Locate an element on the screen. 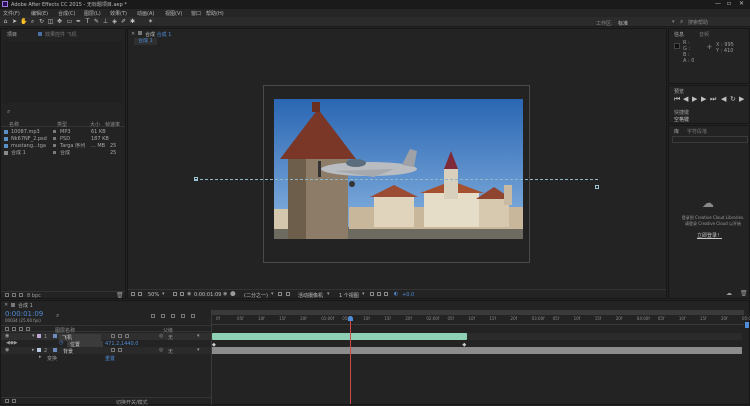 This screenshot has height=406, width=750. hand-tool-icon: ✋ is located at coordinates (23, 22).